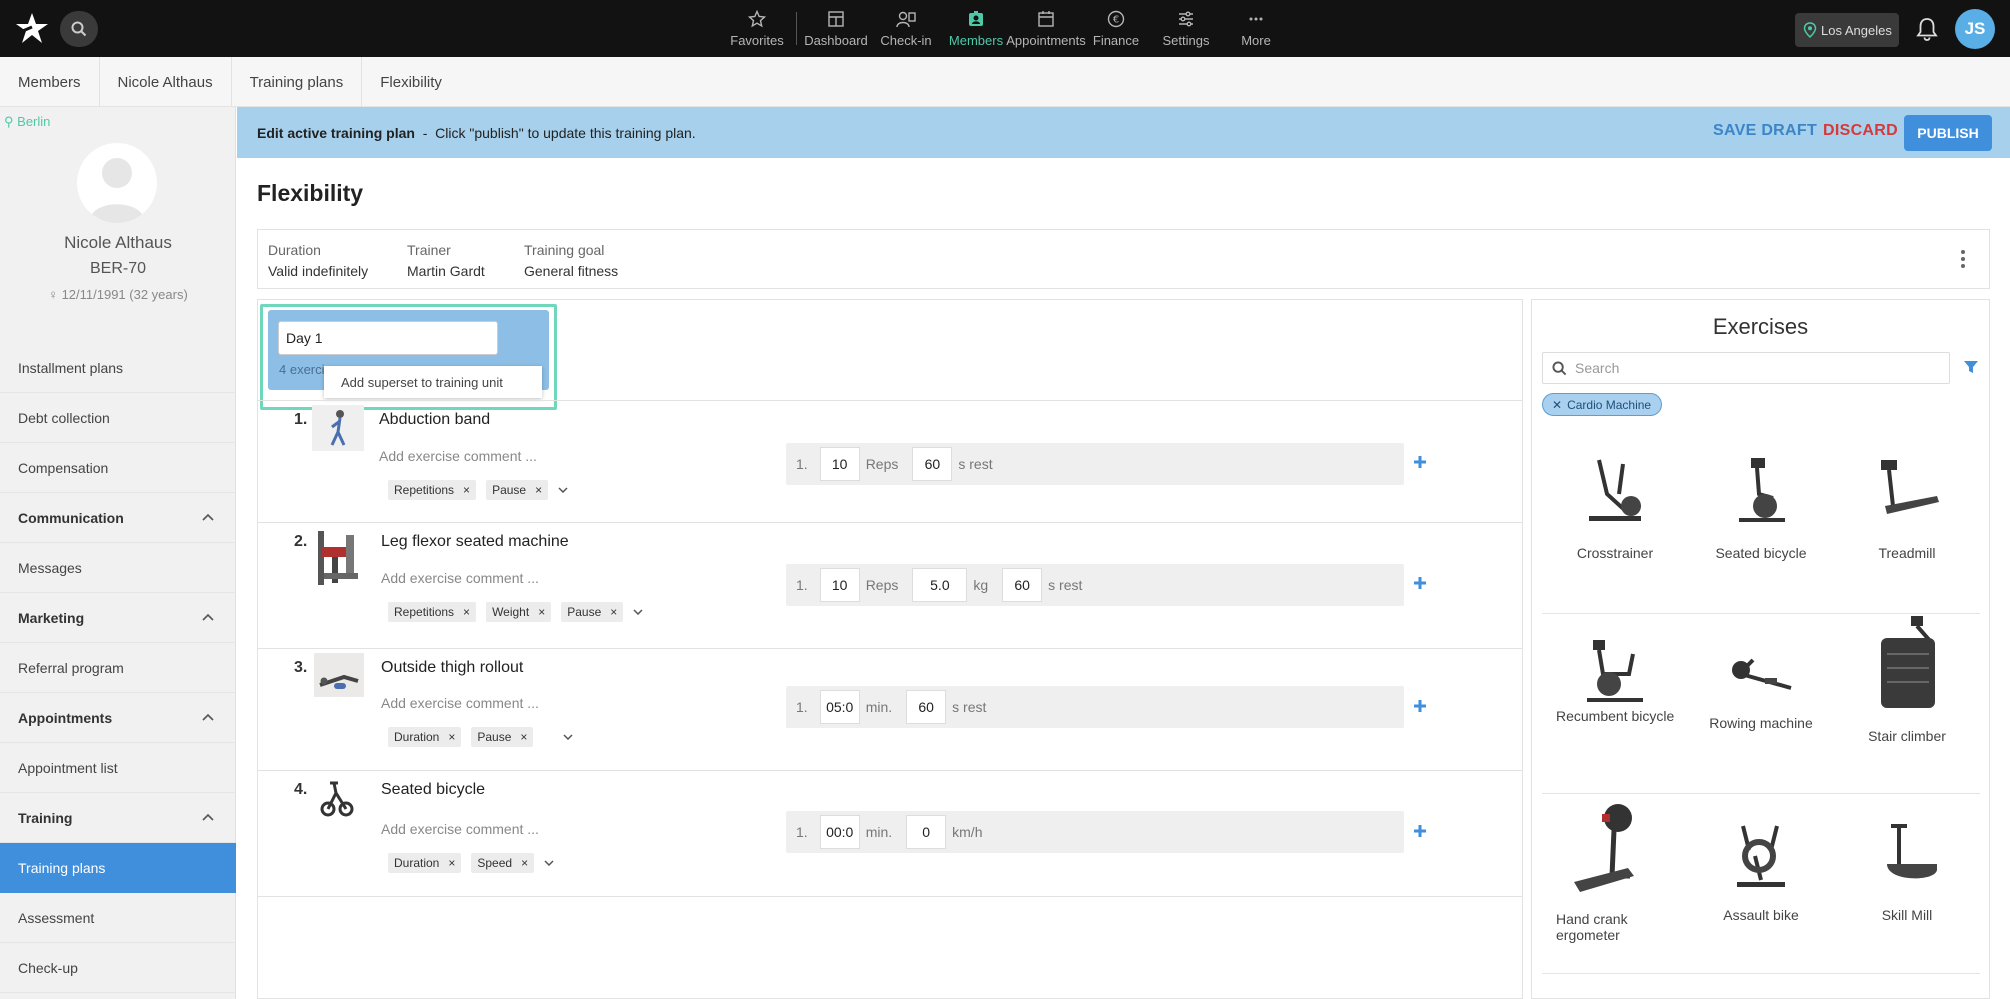 The height and width of the screenshot is (999, 2010). What do you see at coordinates (1948, 133) in the screenshot?
I see `publish-button: PUBLISH` at bounding box center [1948, 133].